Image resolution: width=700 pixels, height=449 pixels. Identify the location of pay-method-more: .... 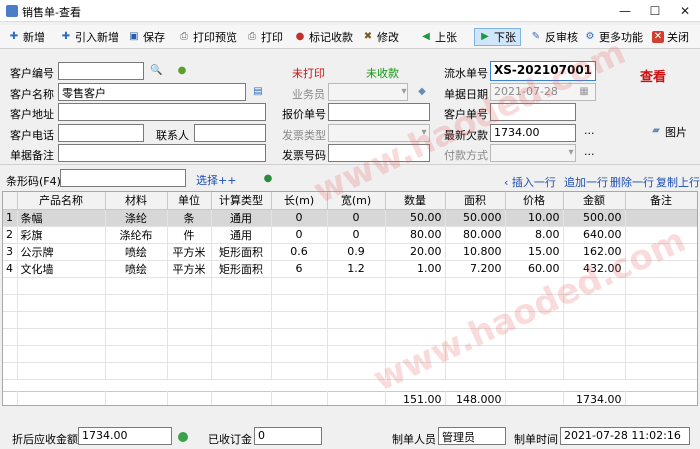
(589, 151).